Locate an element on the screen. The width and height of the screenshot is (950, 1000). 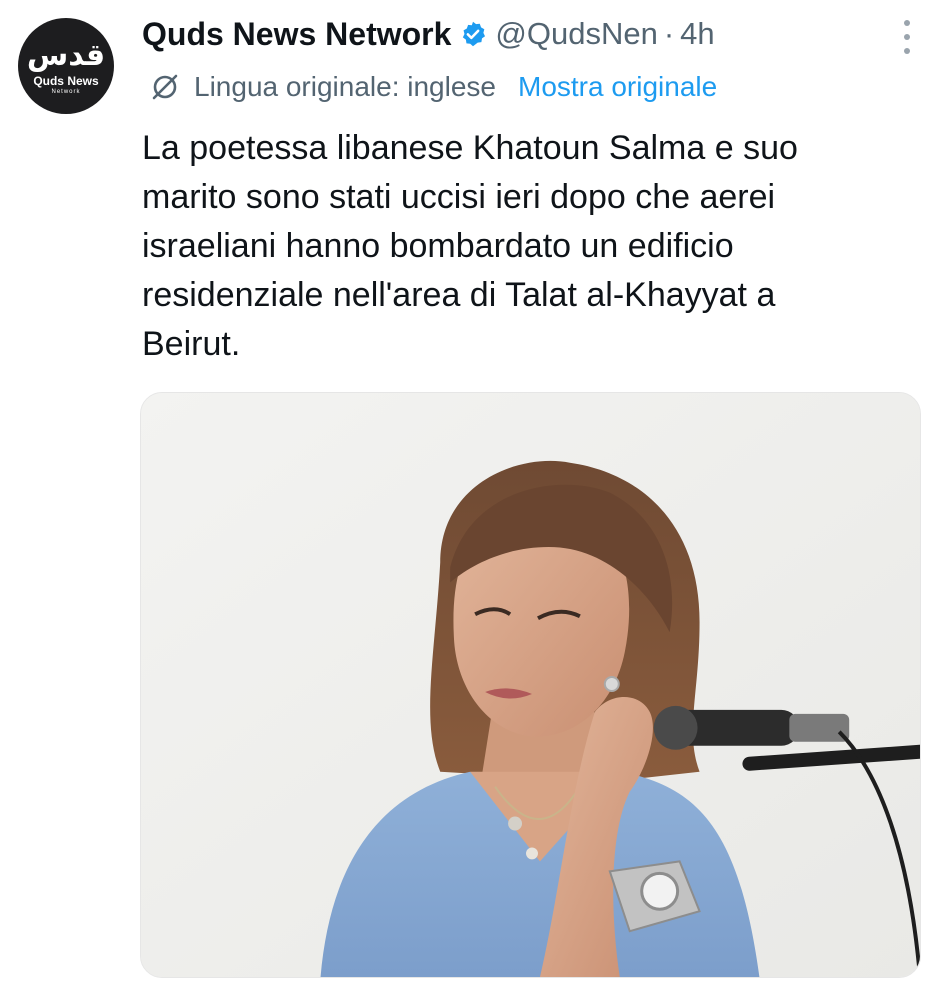
post-timestamp: 4h is located at coordinates (697, 34).